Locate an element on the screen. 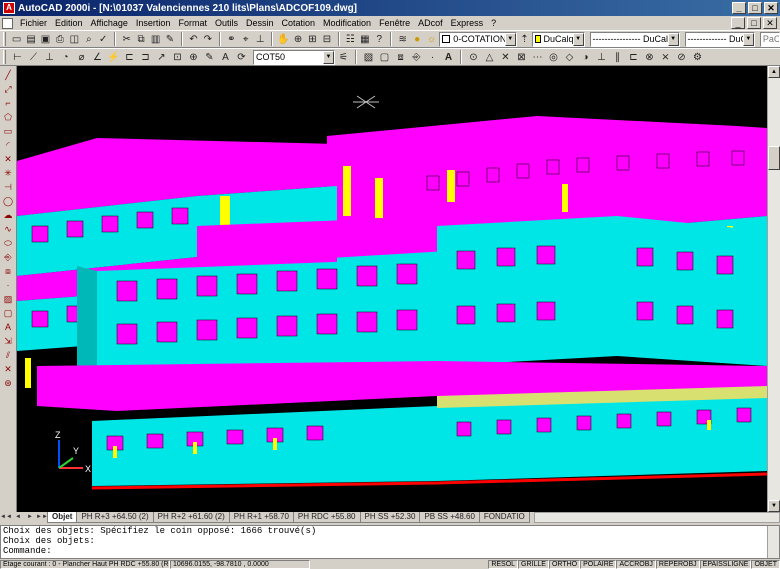 The width and height of the screenshot is (780, 569). tab-first-button: ◄◄ is located at coordinates (6, 517).